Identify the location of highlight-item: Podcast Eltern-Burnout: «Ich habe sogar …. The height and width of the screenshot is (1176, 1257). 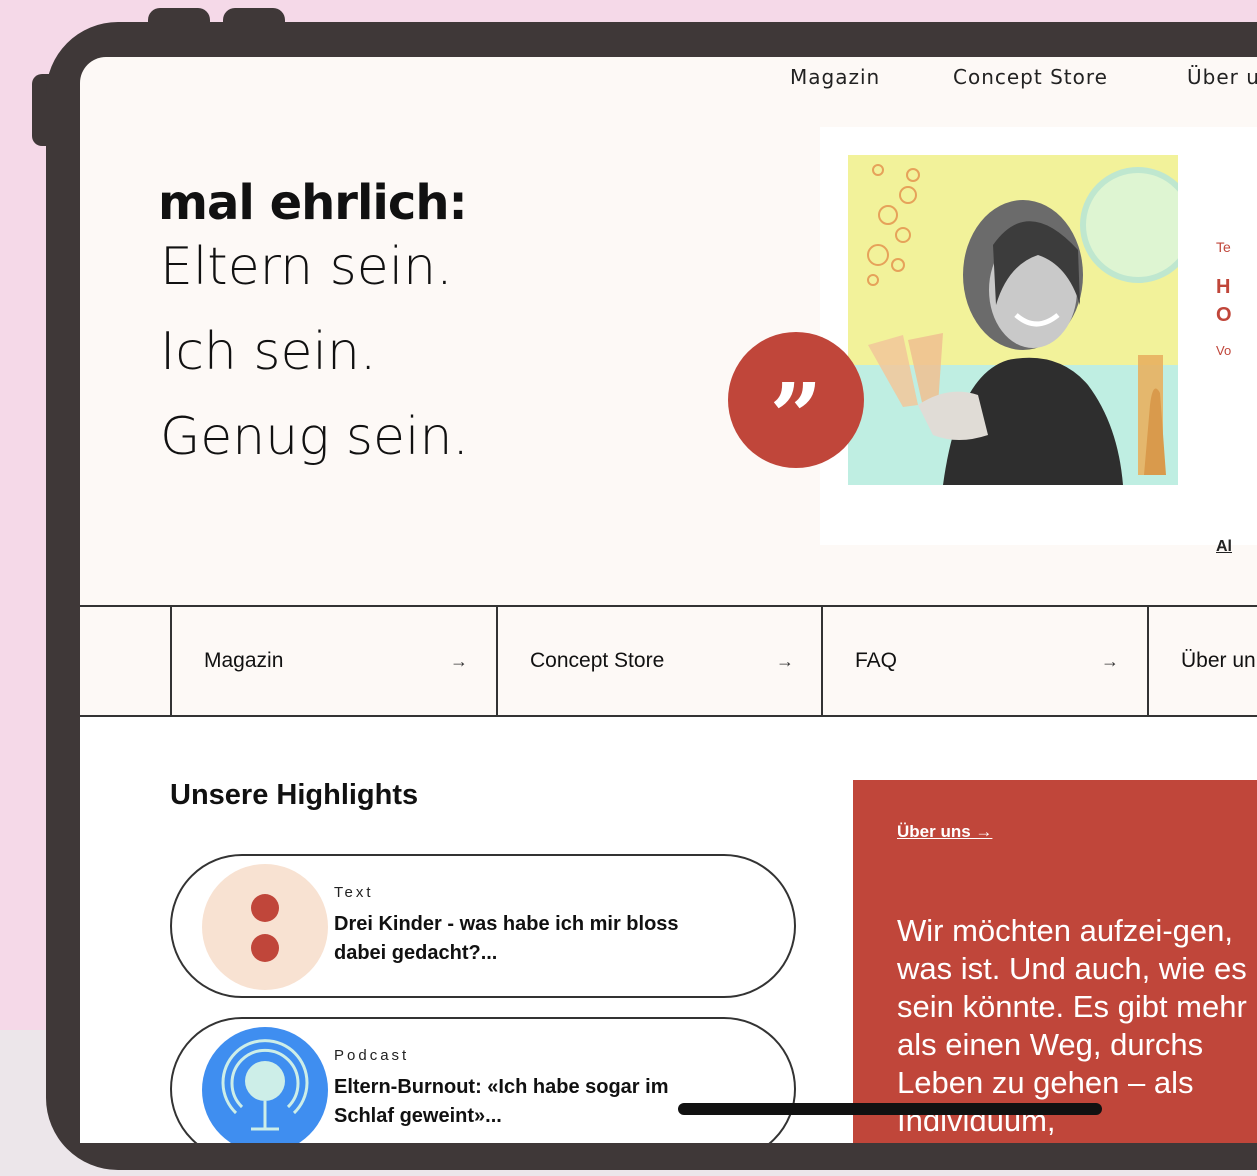
(483, 1080).